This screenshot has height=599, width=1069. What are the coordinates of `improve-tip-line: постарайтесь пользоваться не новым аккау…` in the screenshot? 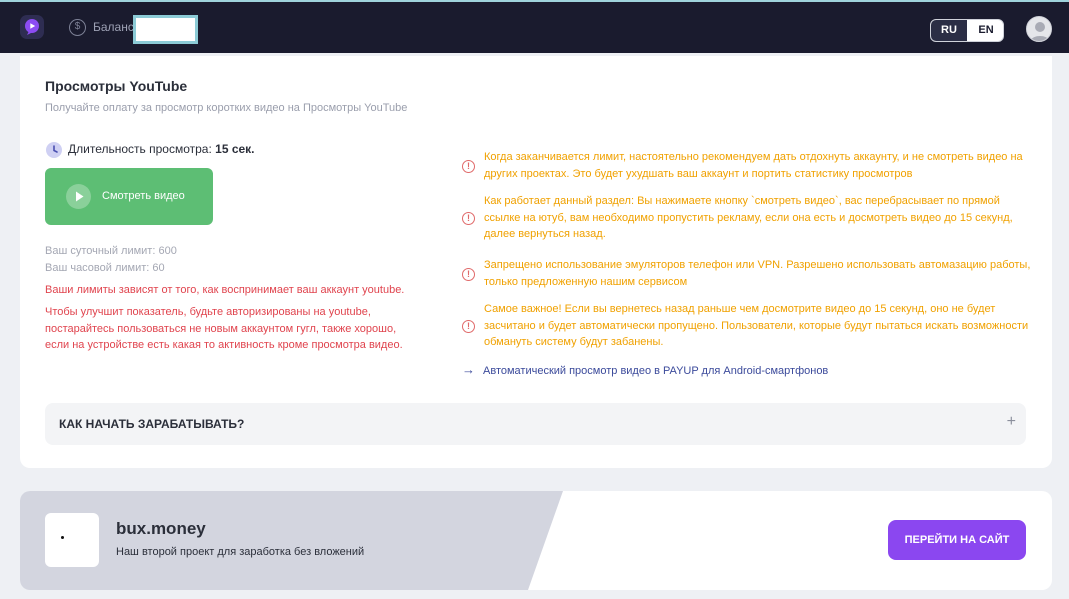 It's located at (221, 328).